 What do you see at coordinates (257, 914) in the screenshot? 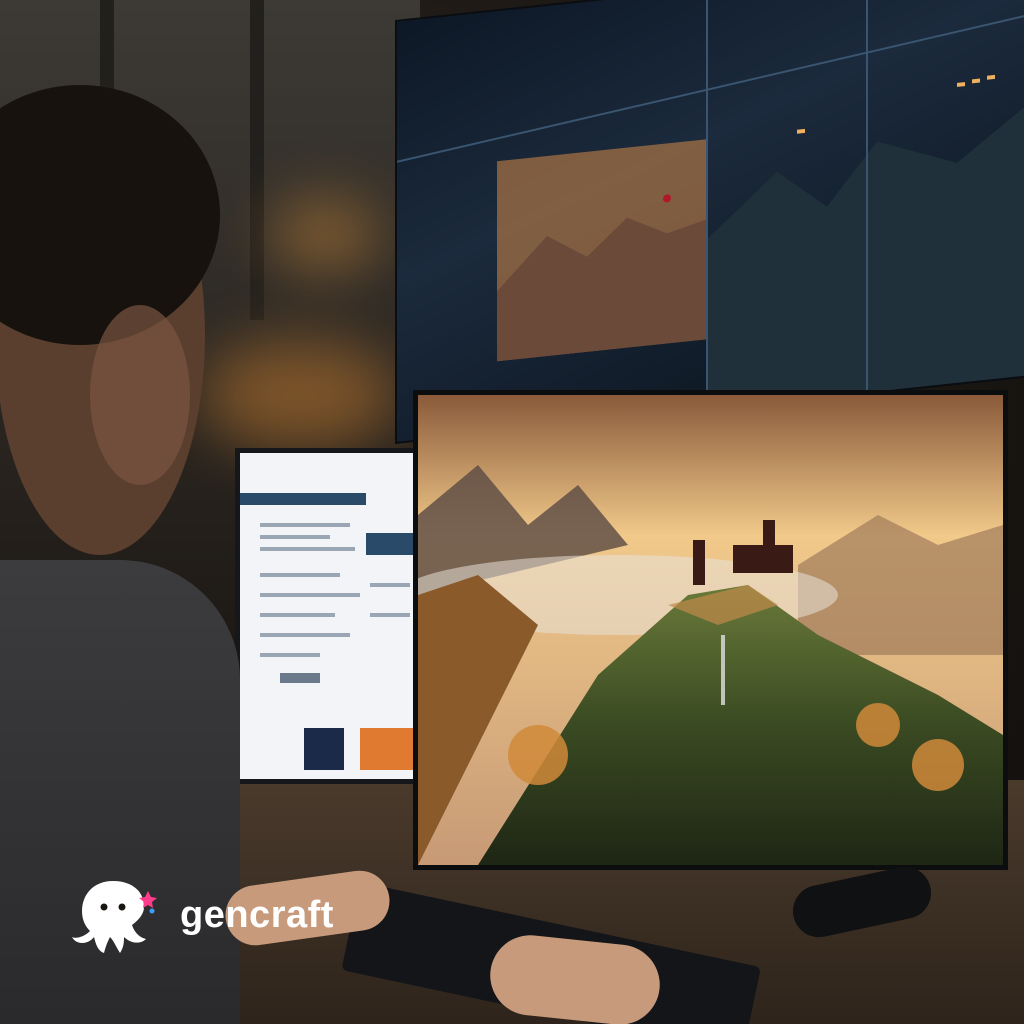
I see `watermark-brand-text: gencraft` at bounding box center [257, 914].